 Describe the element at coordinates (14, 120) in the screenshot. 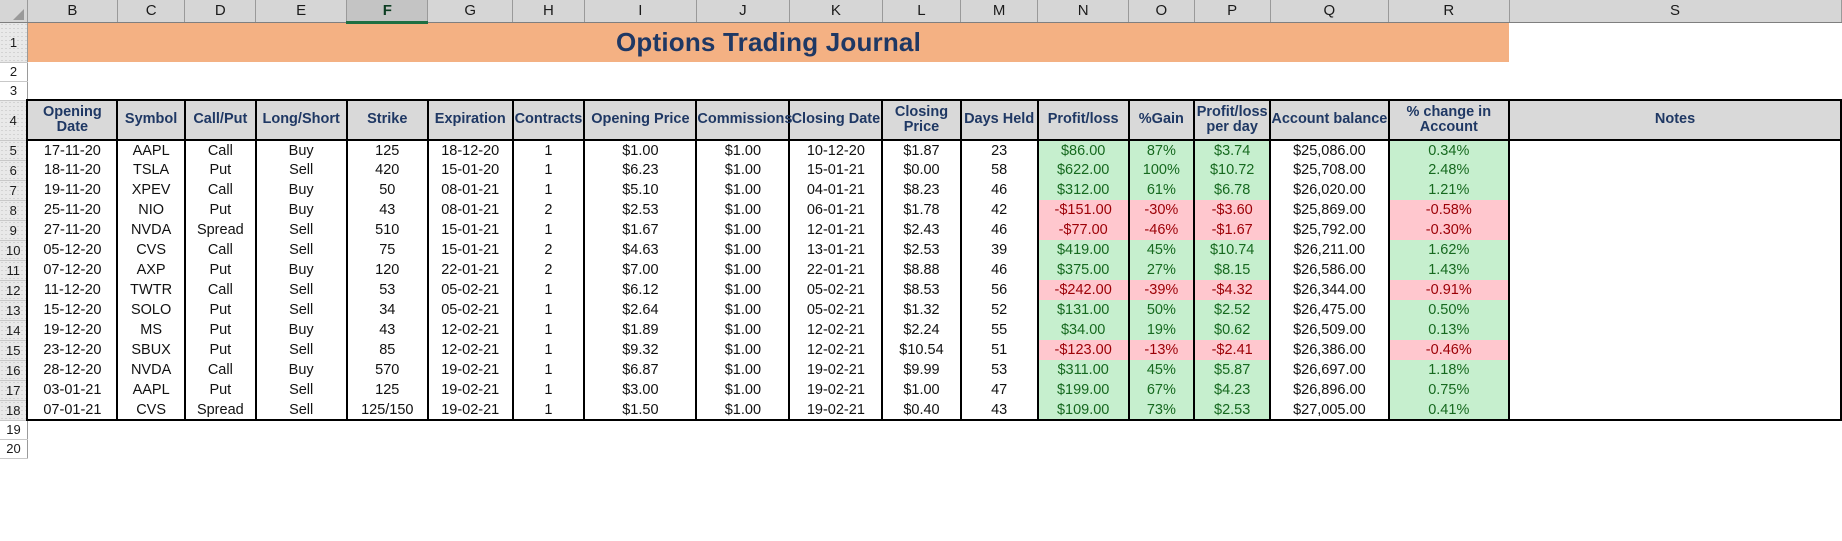

I see `row-header-4: 4` at that location.